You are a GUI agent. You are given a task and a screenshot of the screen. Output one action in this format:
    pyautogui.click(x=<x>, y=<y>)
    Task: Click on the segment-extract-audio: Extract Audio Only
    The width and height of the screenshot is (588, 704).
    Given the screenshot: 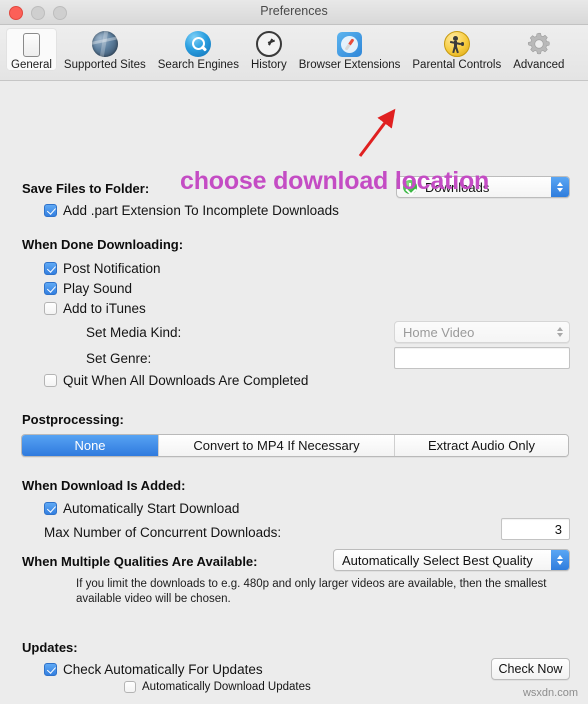 What is the action you would take?
    pyautogui.click(x=481, y=445)
    